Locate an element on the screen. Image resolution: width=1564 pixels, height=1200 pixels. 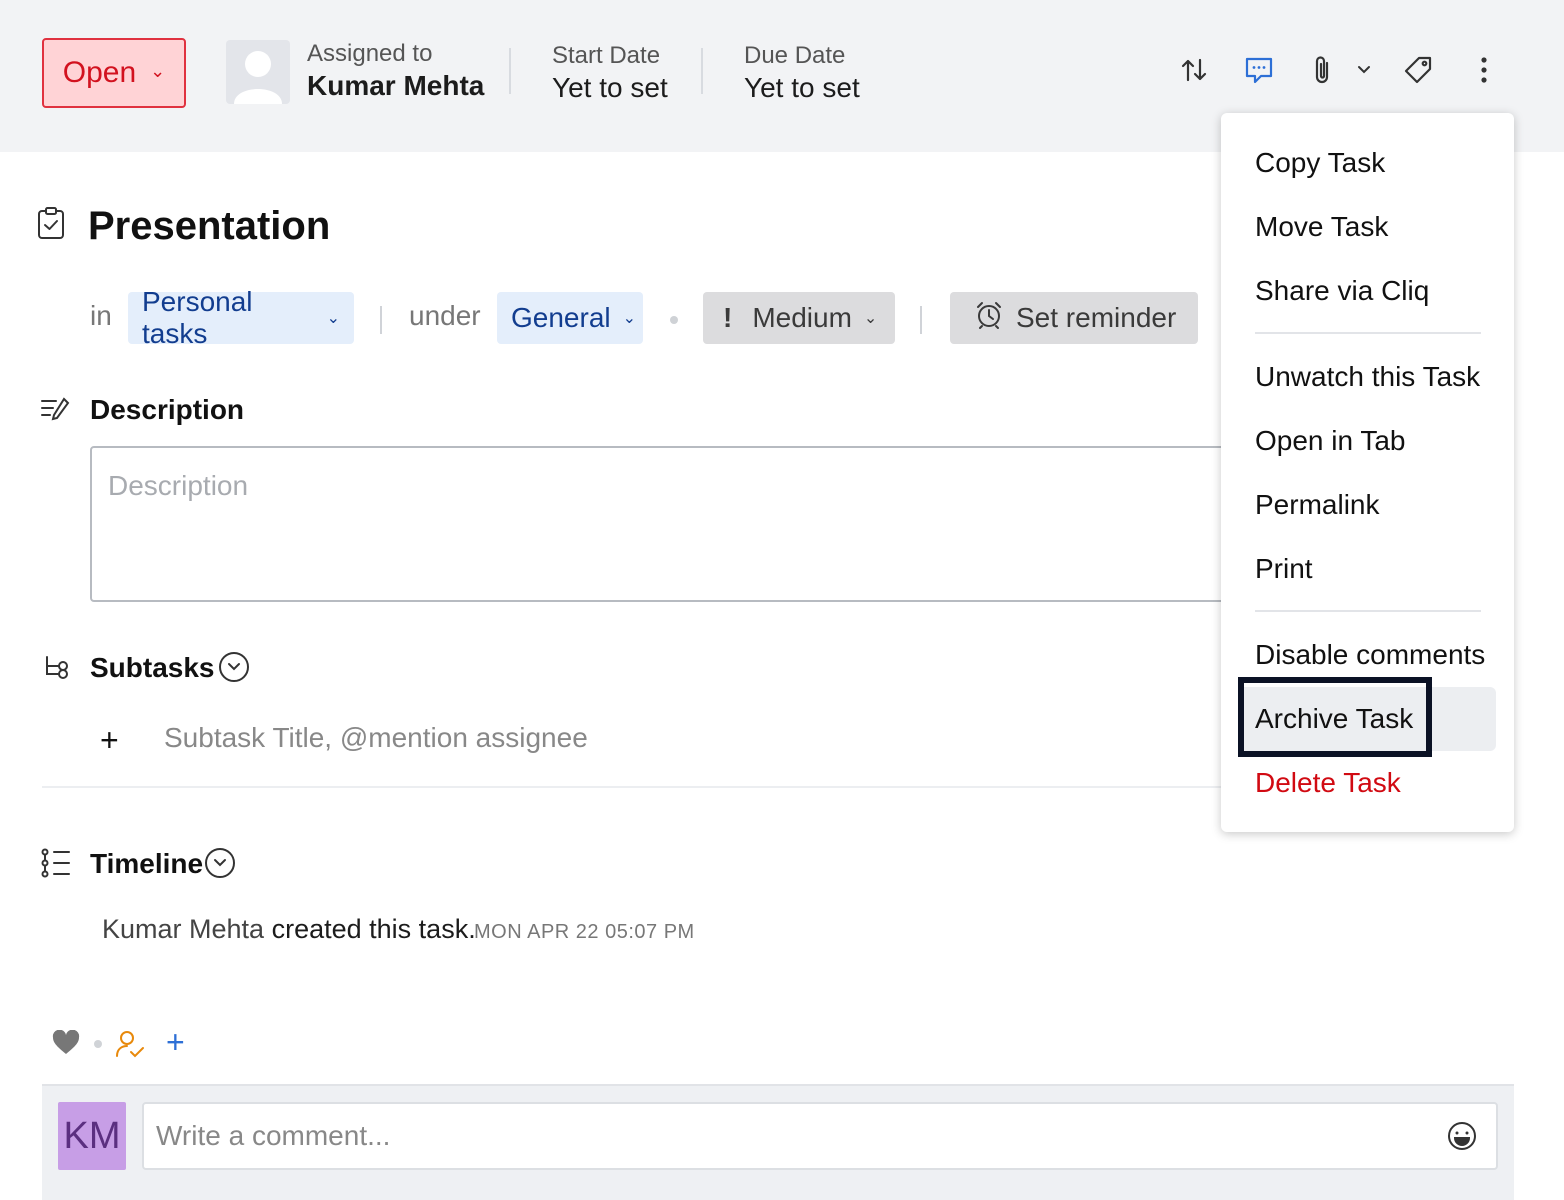
menu-item-move-task: Move Task is located at coordinates (1321, 227).